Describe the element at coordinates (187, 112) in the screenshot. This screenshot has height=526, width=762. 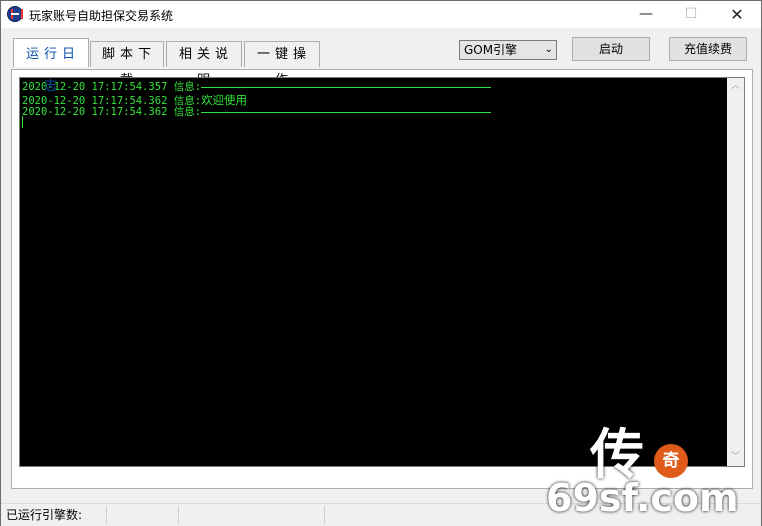
I see `log-prefix: 信息:` at that location.